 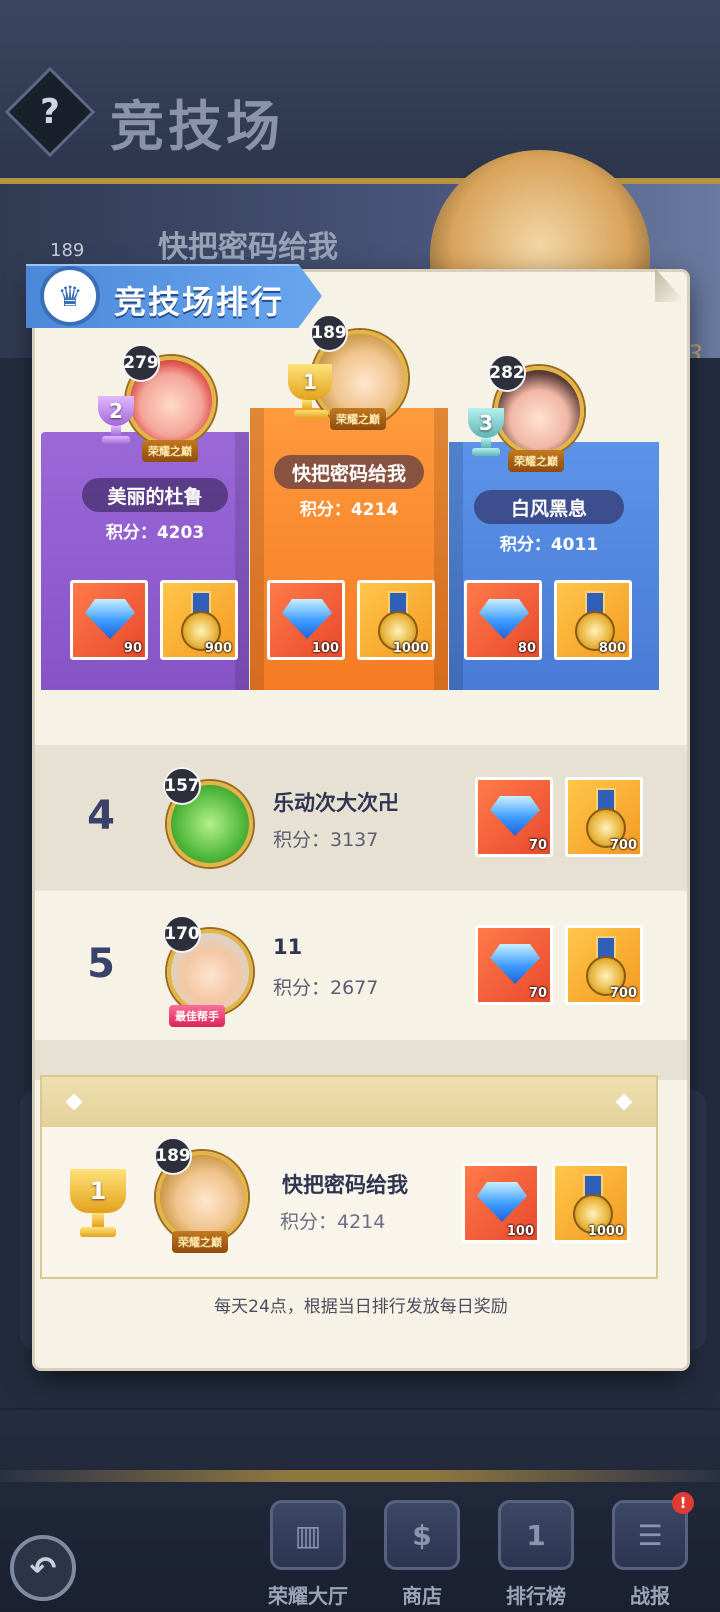 What do you see at coordinates (650, 1551) in the screenshot?
I see `nav-battle-report: ☰ ! 战报` at bounding box center [650, 1551].